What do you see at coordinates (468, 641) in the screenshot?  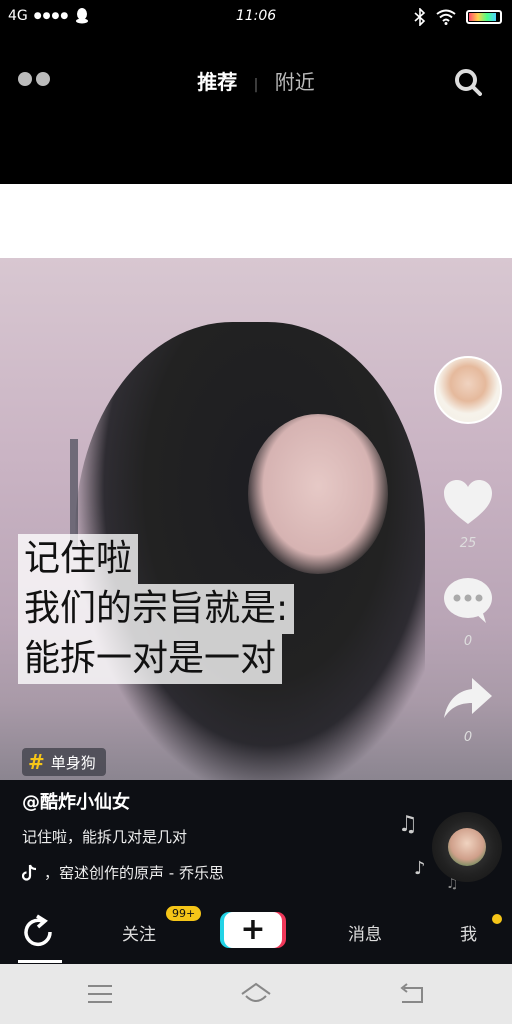 I see `comment-count: 0` at bounding box center [468, 641].